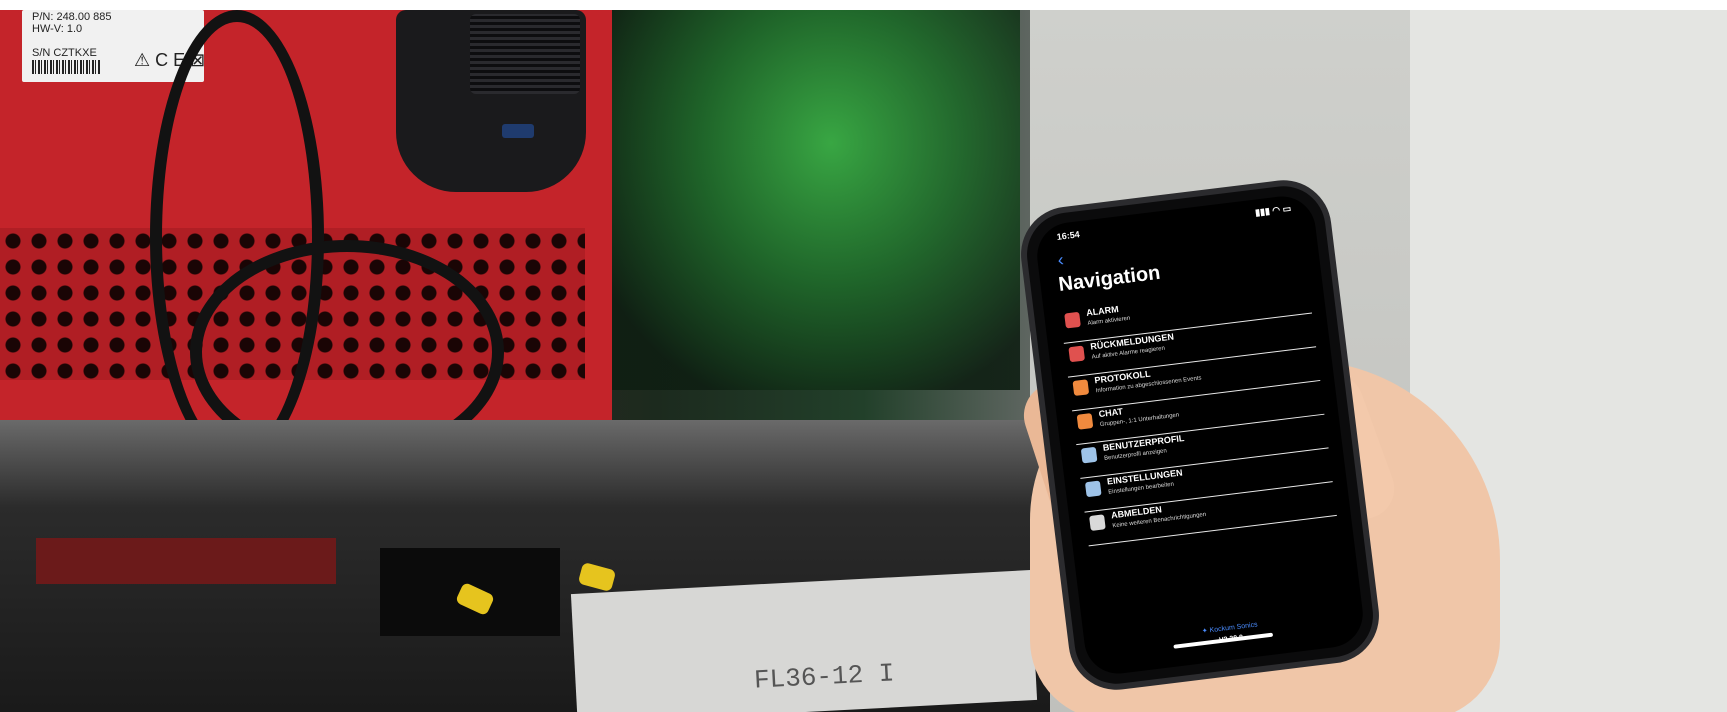 The width and height of the screenshot is (1727, 712). I want to click on microphone-grill, so click(525, 54).